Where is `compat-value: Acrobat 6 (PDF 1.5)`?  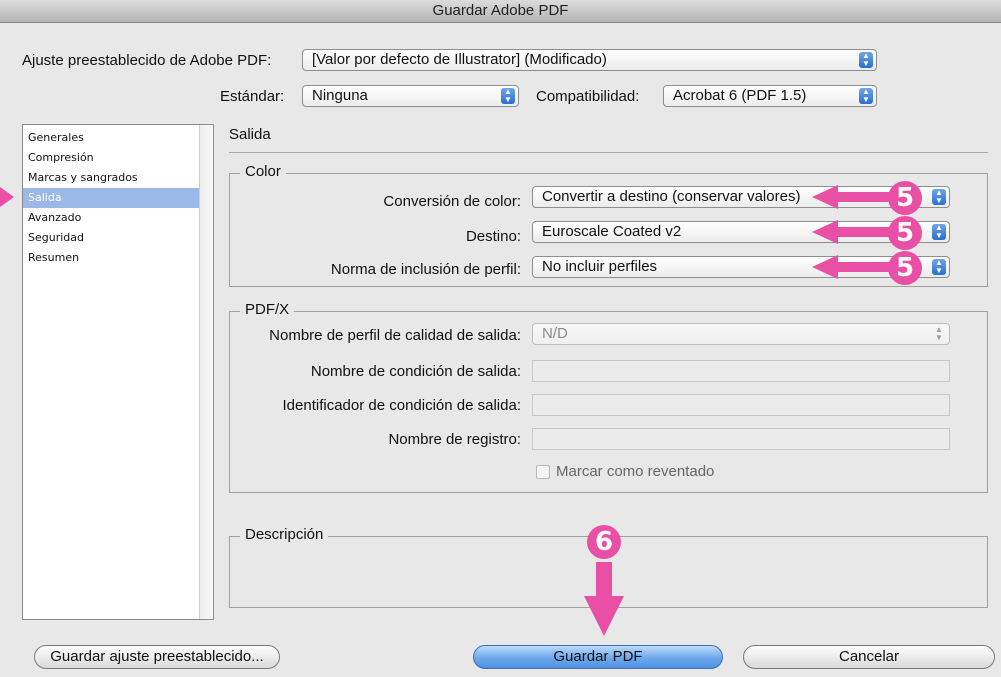 compat-value: Acrobat 6 (PDF 1.5) is located at coordinates (740, 95).